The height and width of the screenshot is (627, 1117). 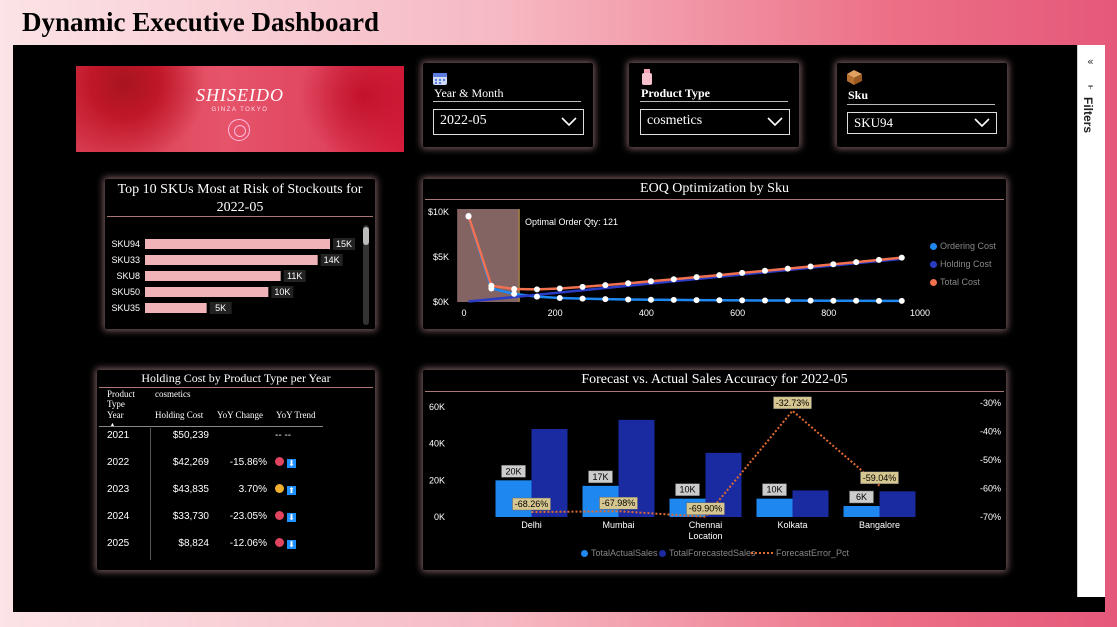 What do you see at coordinates (861, 497) in the screenshot?
I see `actual-data-label: 6K` at bounding box center [861, 497].